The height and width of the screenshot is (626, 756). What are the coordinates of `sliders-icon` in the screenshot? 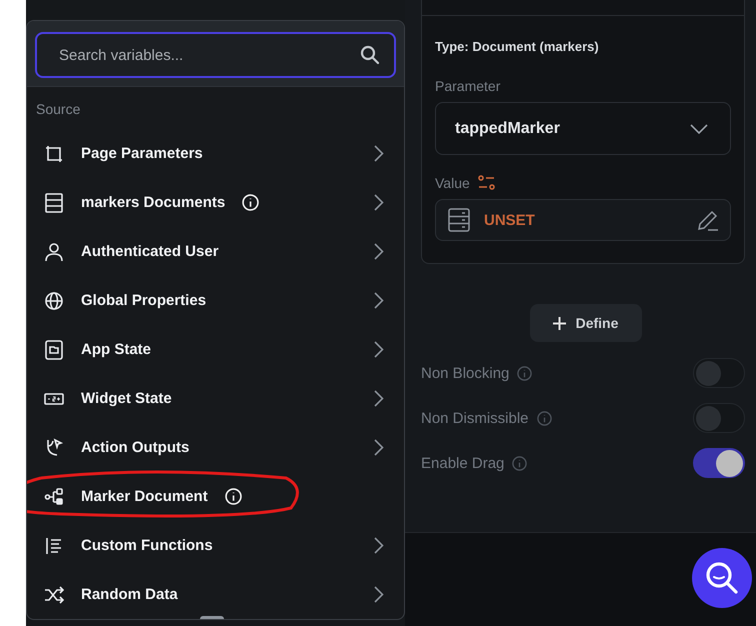 It's located at (487, 183).